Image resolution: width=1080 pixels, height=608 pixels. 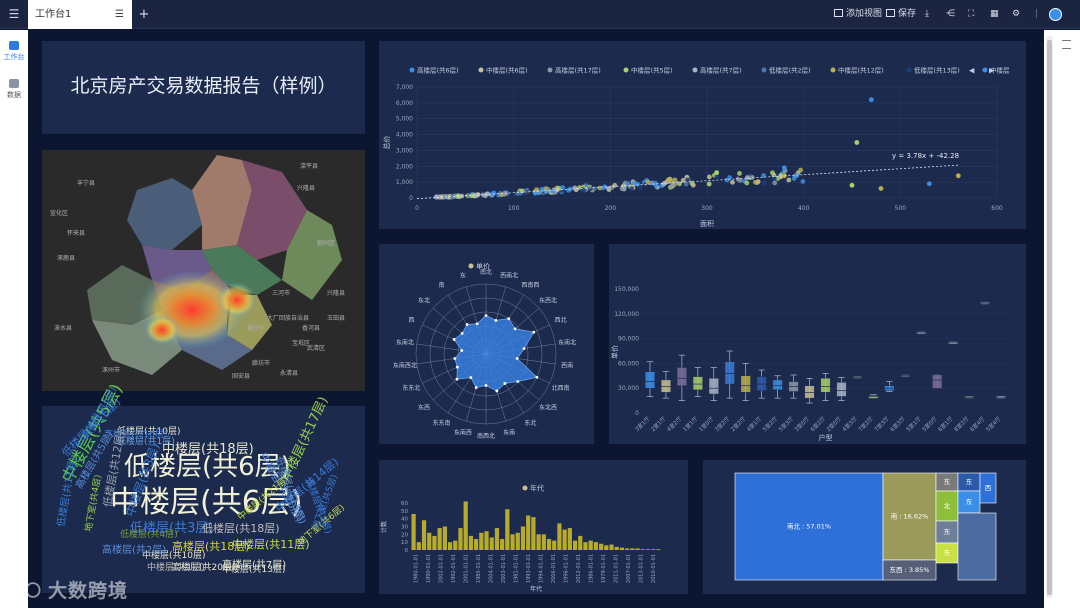 What do you see at coordinates (611, 208) in the screenshot?
I see `x-tick-label: 200` at bounding box center [611, 208].